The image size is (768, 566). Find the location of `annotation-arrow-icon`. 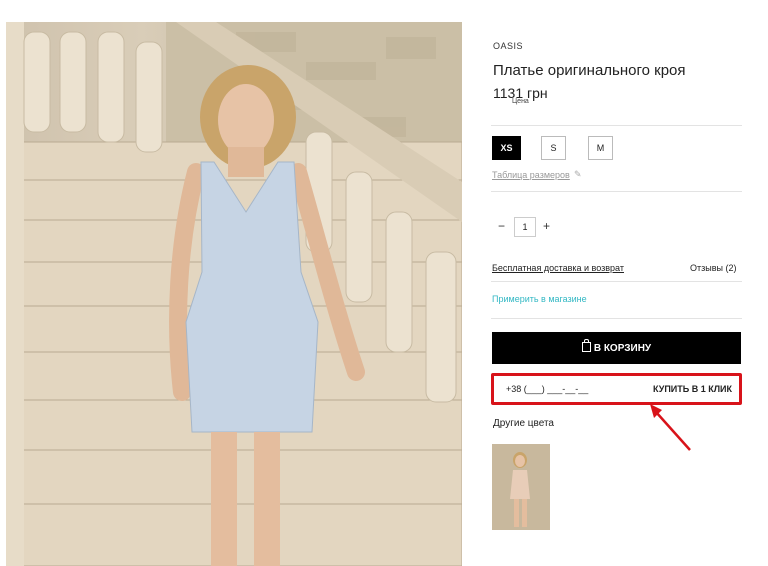

annotation-arrow-icon is located at coordinates (670, 427).